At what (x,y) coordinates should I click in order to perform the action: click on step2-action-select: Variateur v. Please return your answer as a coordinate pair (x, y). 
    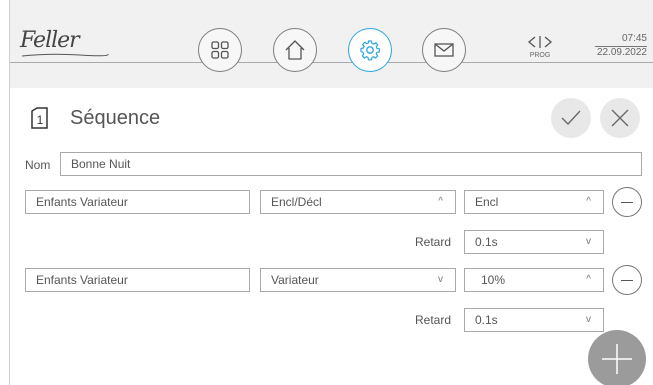
    Looking at the image, I should click on (358, 280).